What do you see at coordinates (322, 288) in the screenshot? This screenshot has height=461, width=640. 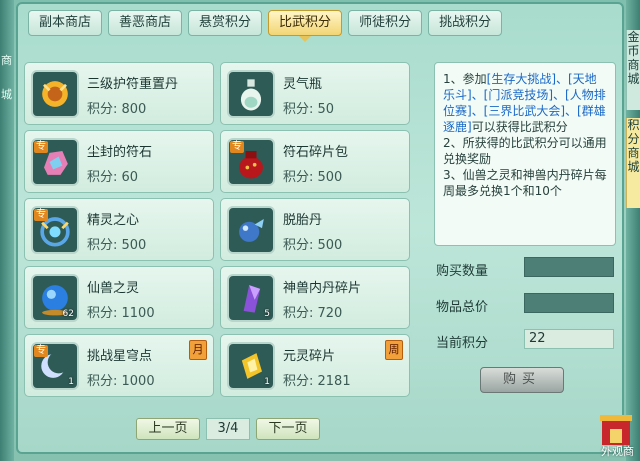 I see `item-name: 神兽内丹碎片` at bounding box center [322, 288].